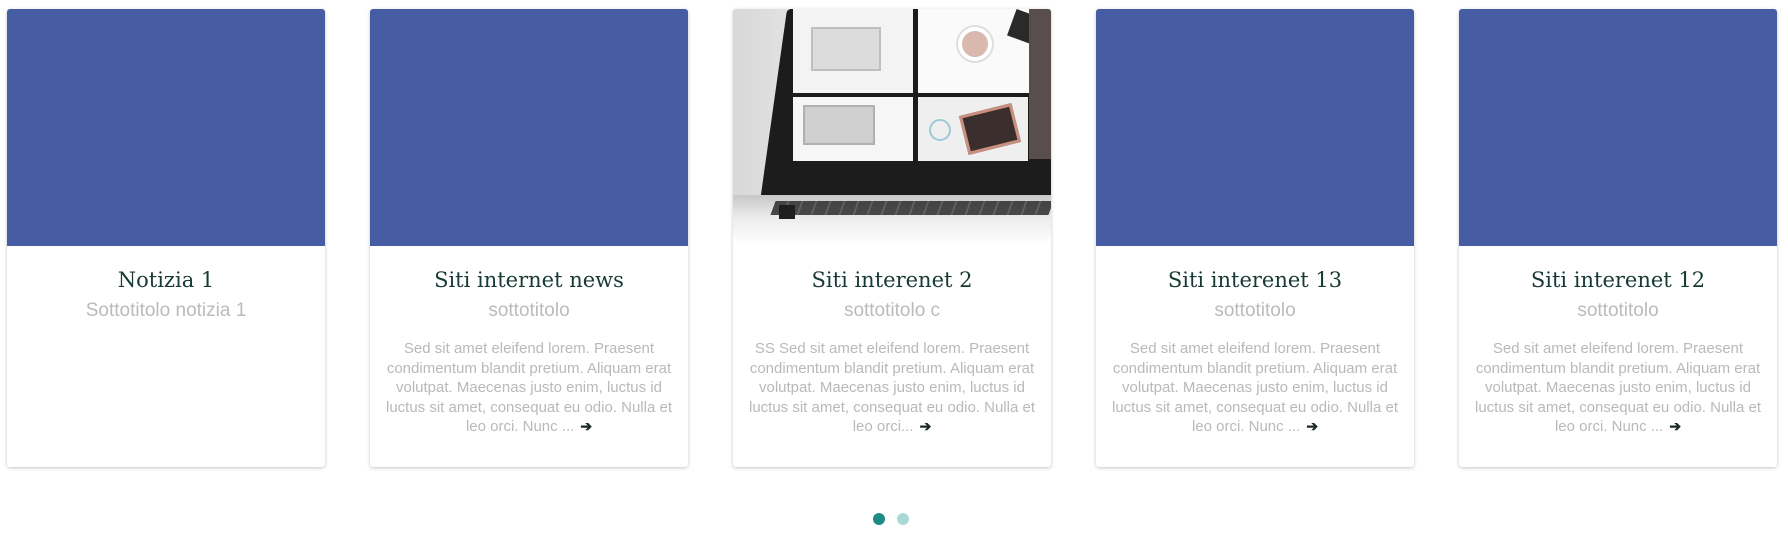  Describe the element at coordinates (892, 127) in the screenshot. I see `laptop-desk-photo` at that location.